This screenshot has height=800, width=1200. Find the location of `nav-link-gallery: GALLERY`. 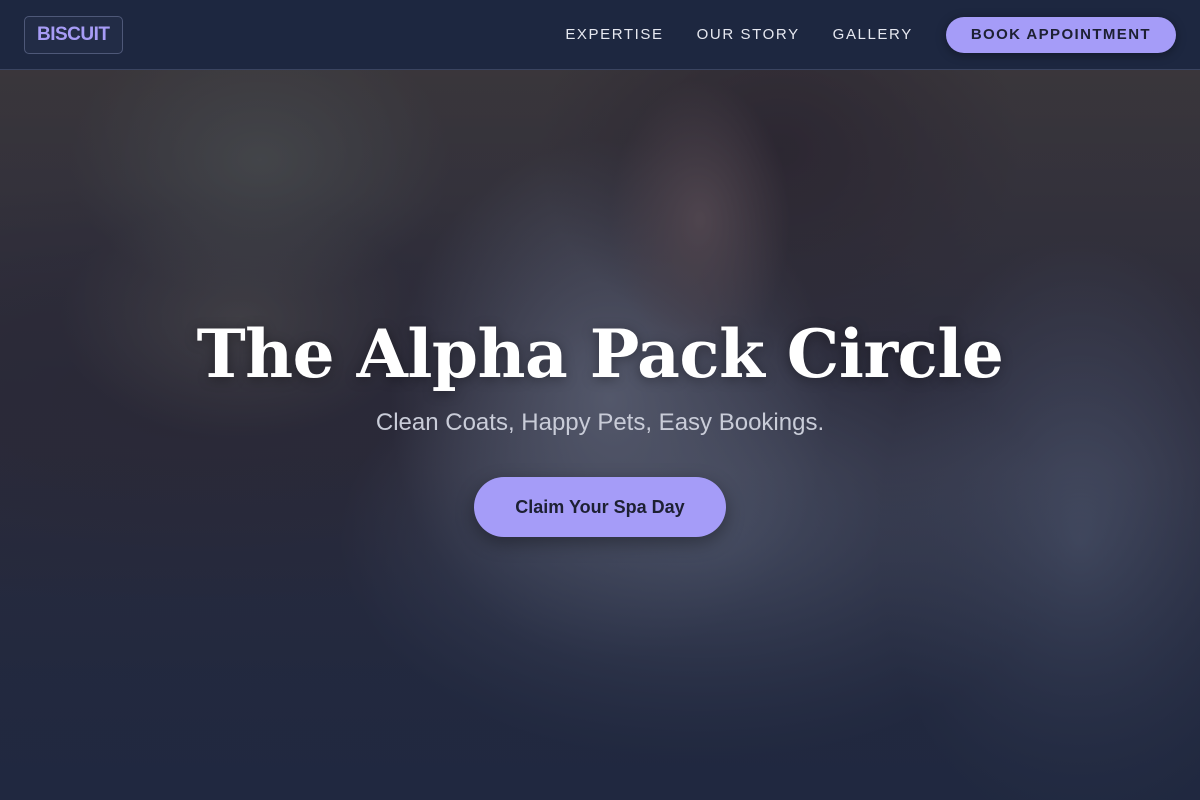

nav-link-gallery: GALLERY is located at coordinates (873, 34).